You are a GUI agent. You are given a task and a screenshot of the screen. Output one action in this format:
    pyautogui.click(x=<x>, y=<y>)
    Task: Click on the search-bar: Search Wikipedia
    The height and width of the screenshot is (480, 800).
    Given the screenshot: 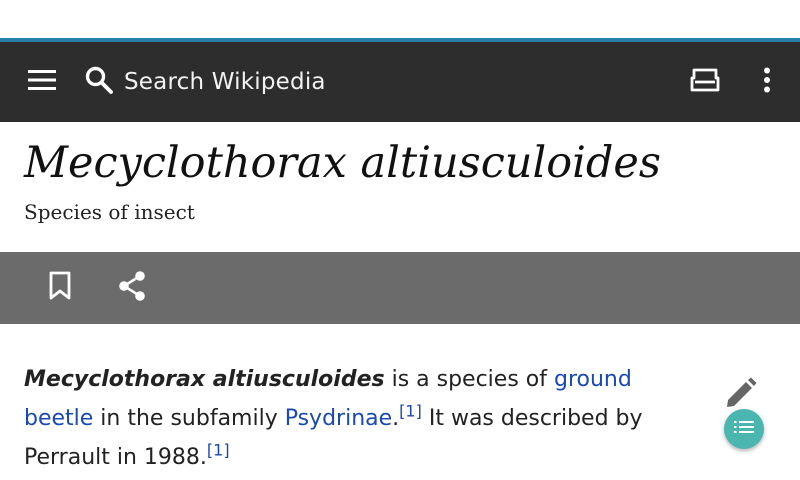 What is the action you would take?
    pyautogui.click(x=364, y=82)
    